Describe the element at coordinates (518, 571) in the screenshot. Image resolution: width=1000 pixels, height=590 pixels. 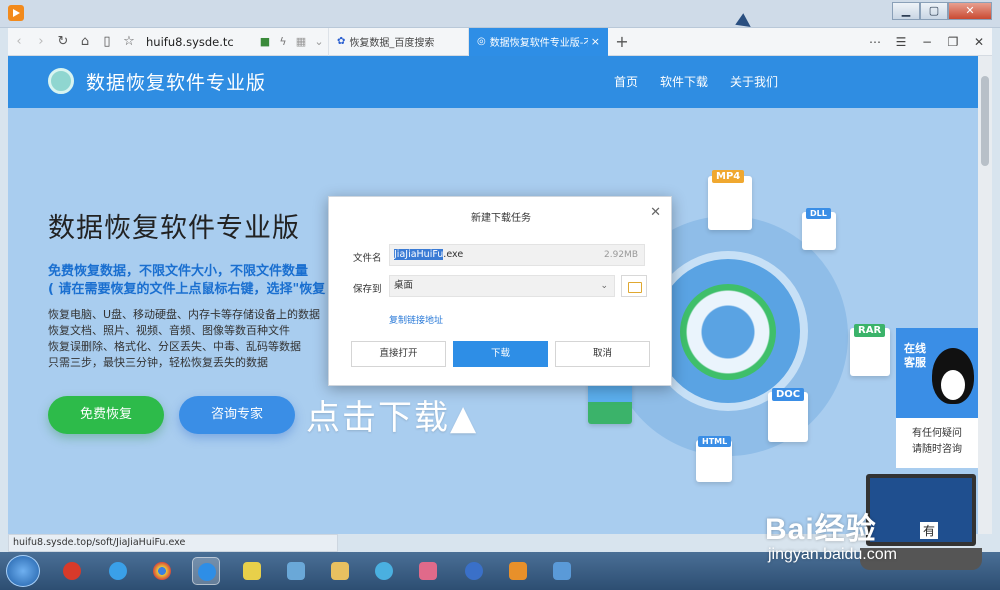
I see `video-player-icon` at that location.